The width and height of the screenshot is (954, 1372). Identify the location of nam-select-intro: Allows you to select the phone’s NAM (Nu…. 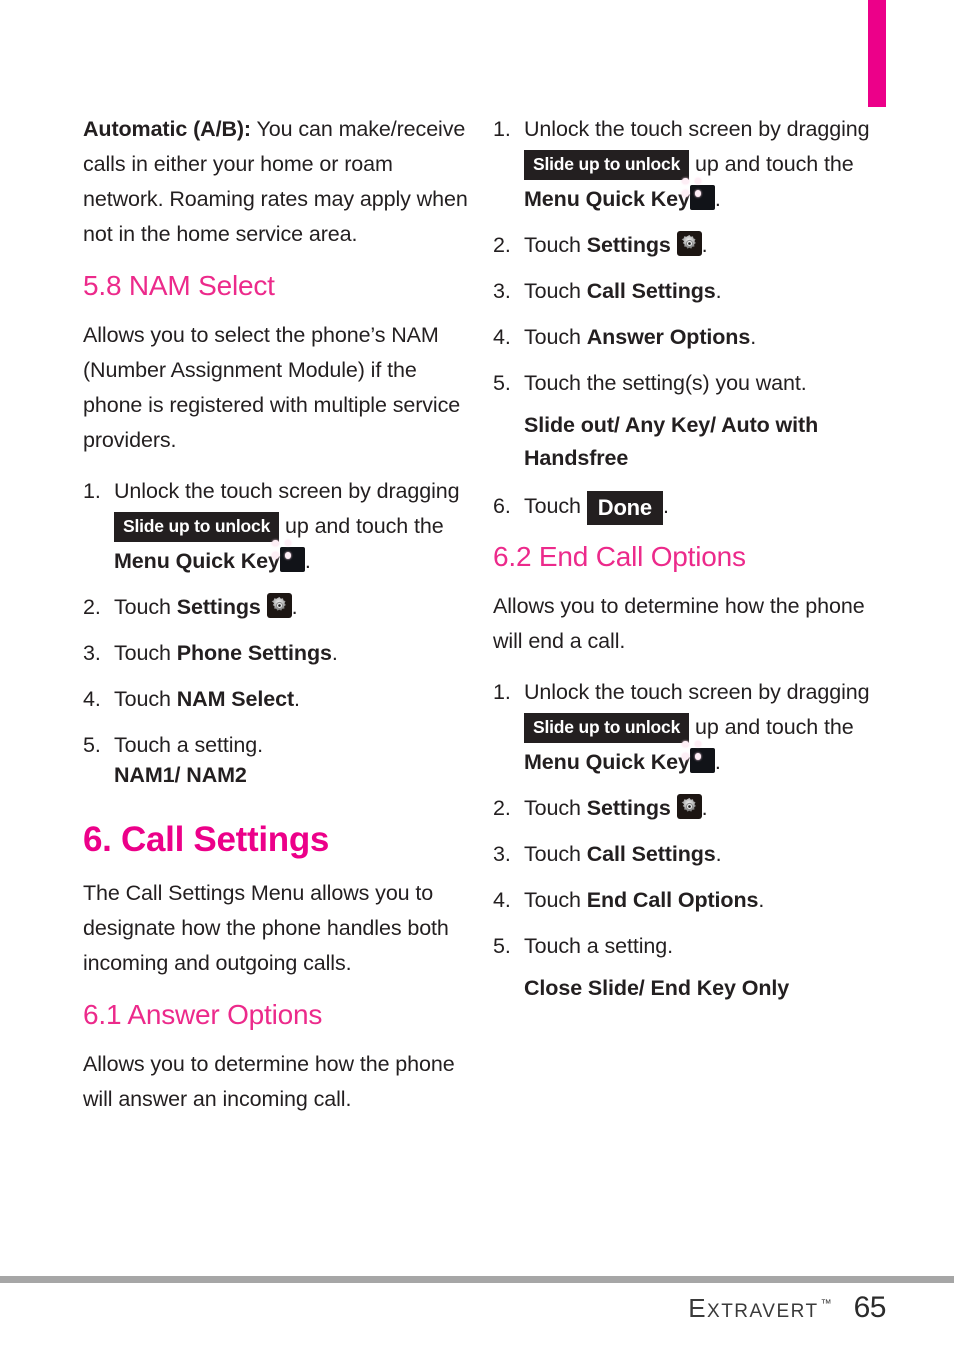
(272, 387).